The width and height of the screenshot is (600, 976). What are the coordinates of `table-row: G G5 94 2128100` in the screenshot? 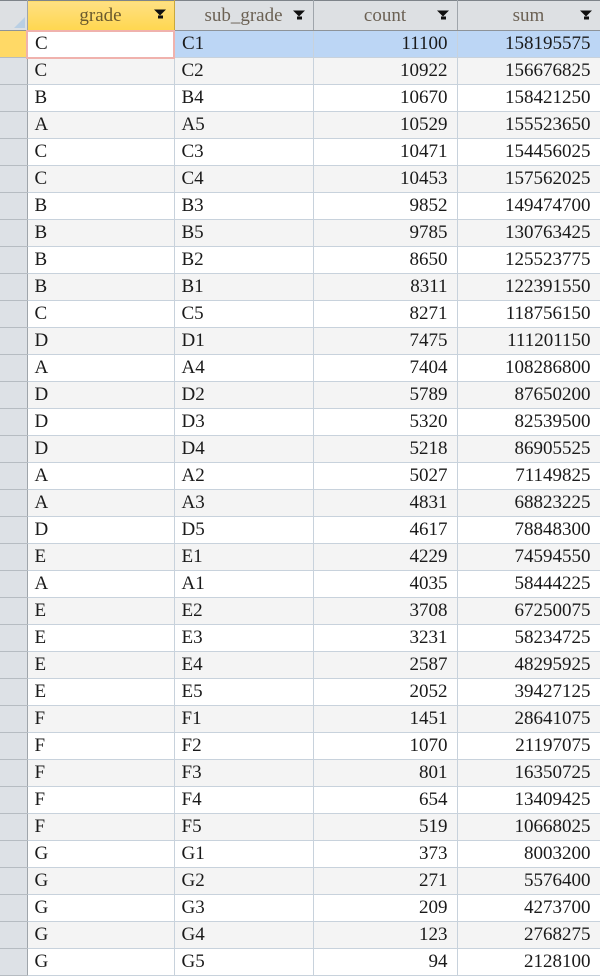 It's located at (300, 962).